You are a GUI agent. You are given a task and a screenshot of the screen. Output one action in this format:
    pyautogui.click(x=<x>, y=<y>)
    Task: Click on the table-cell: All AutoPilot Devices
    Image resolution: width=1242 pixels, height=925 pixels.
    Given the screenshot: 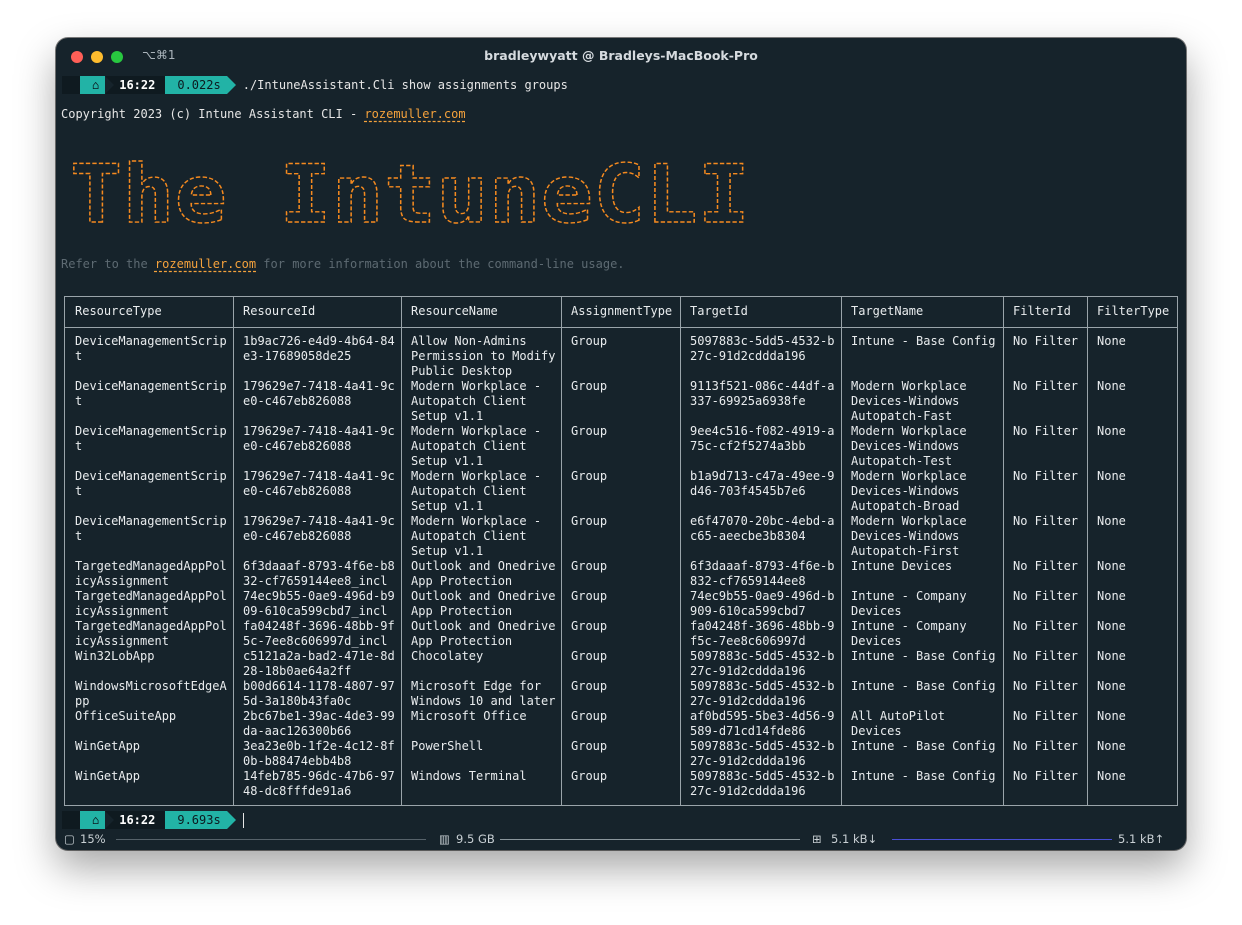 What is the action you would take?
    pyautogui.click(x=898, y=723)
    